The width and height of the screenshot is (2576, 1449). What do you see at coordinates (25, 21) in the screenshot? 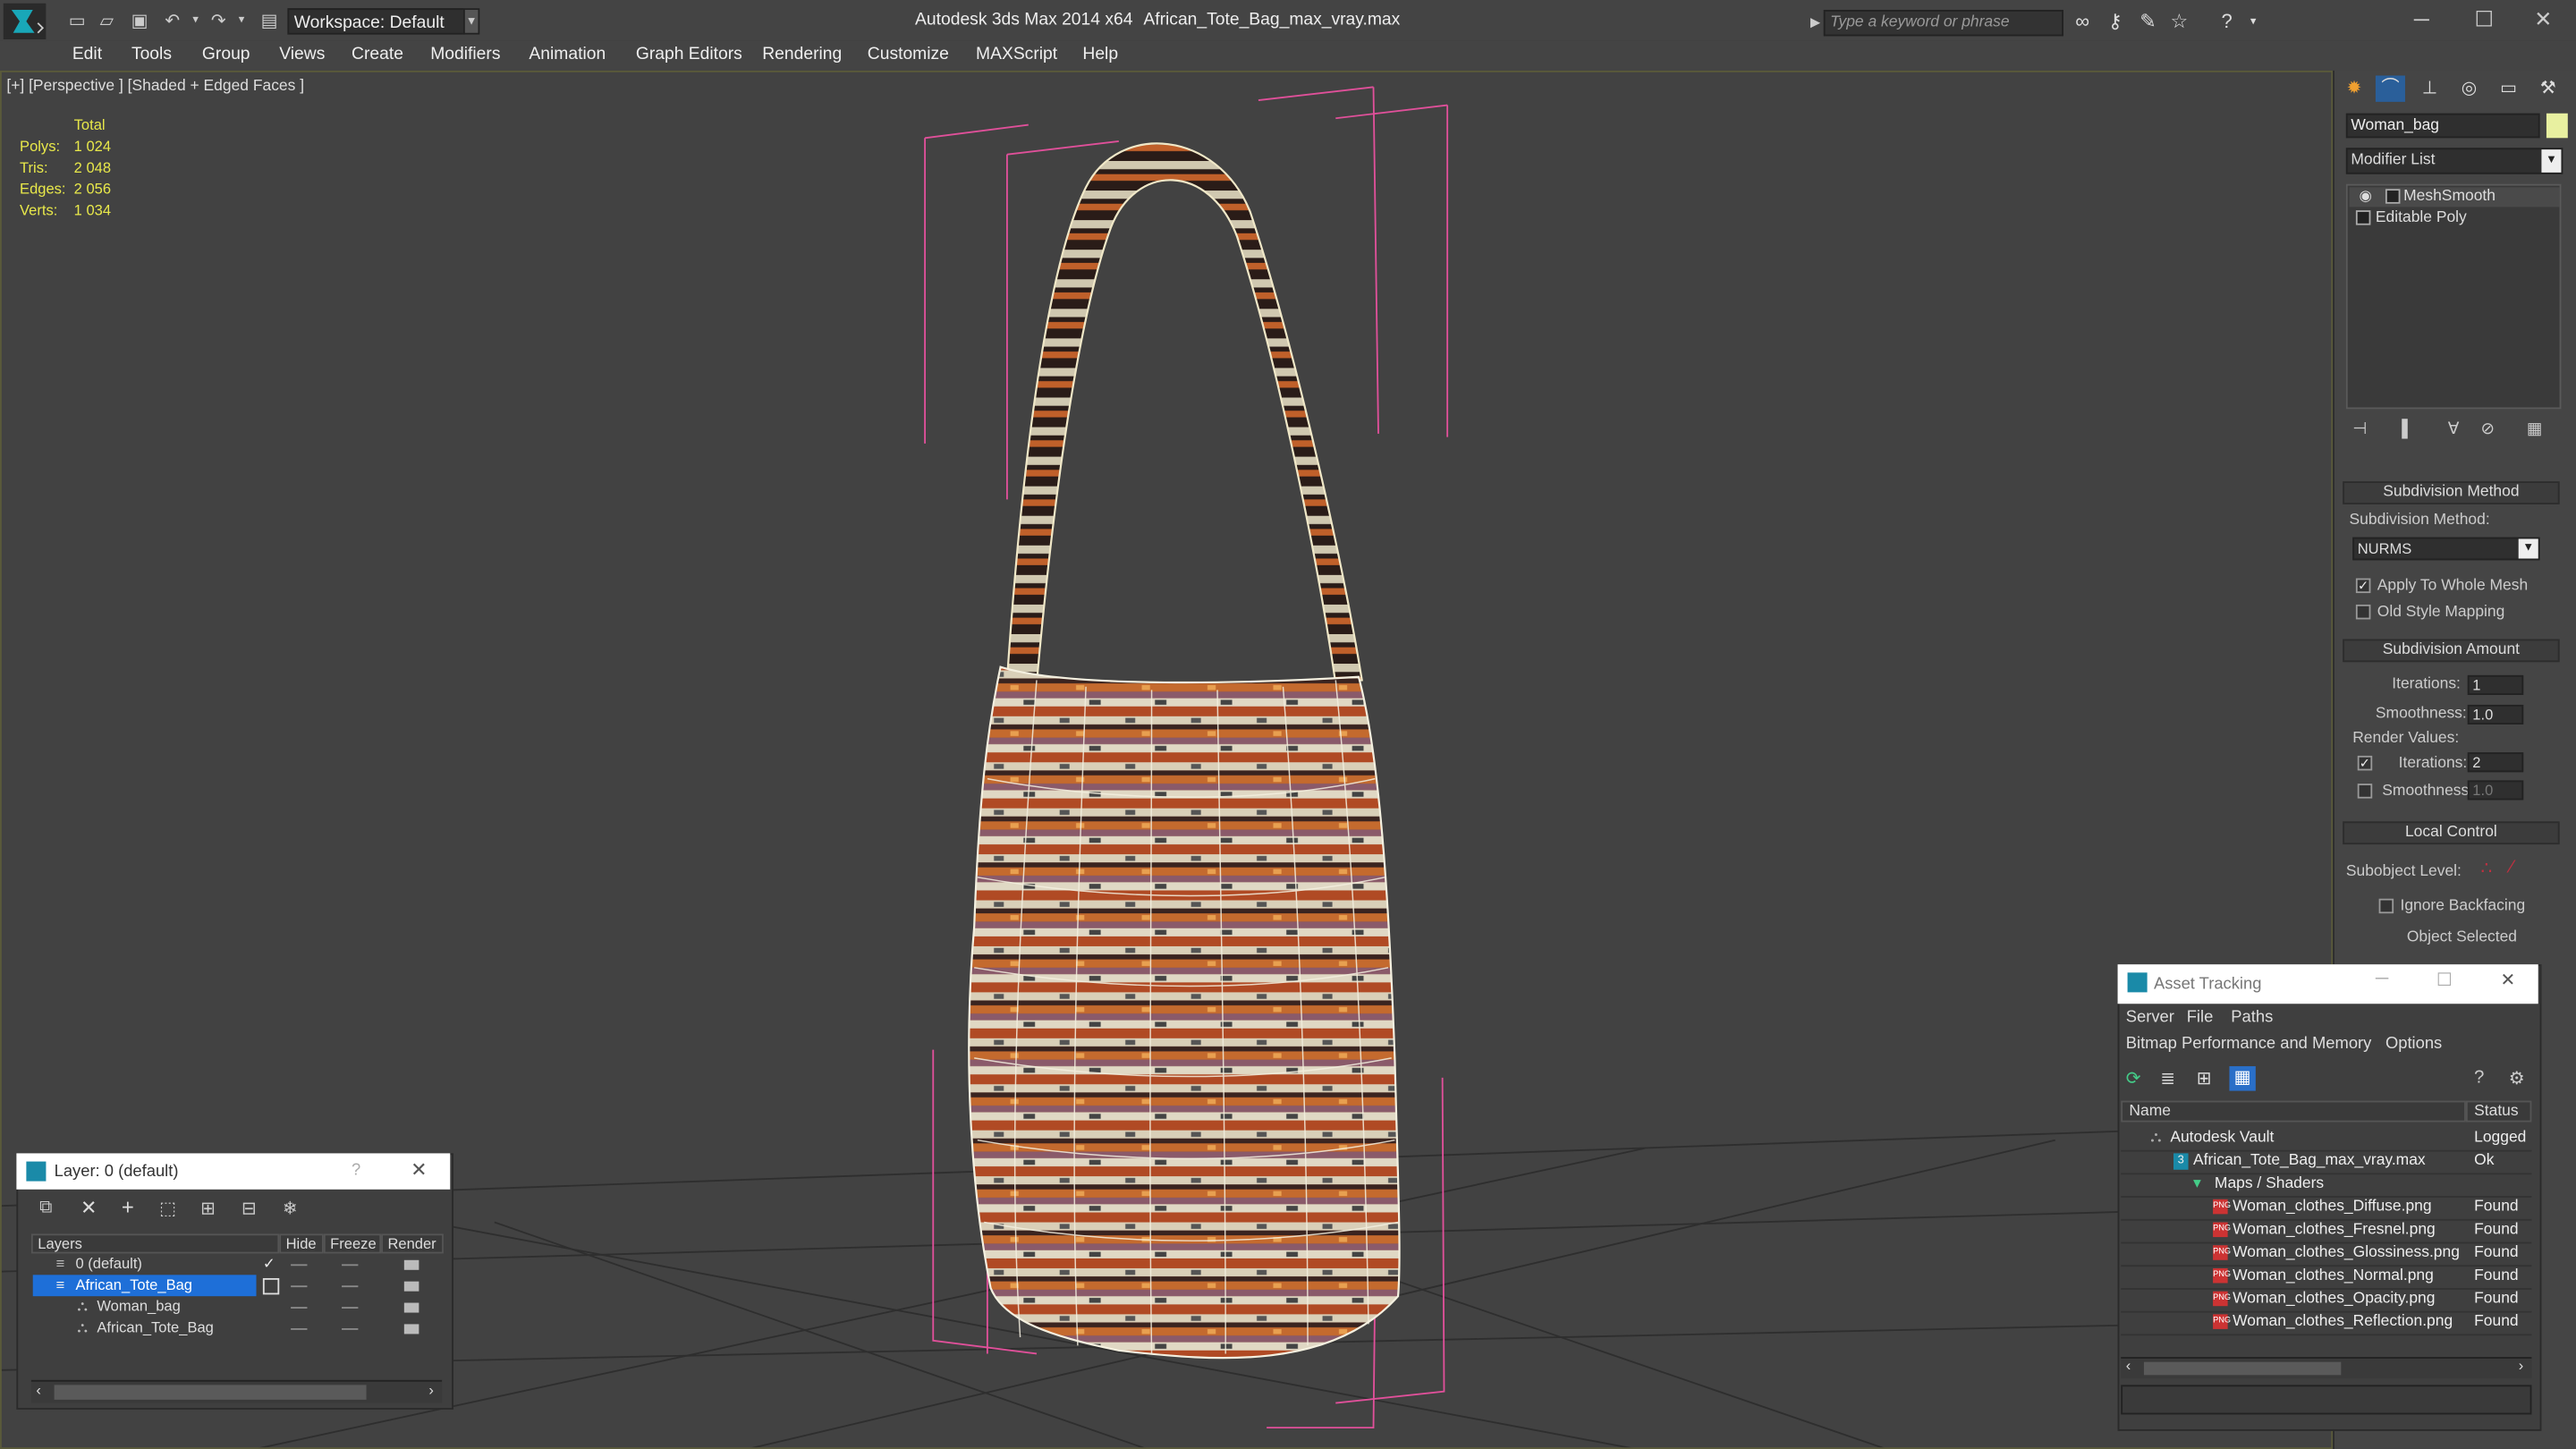
I see `app-logo-icon` at bounding box center [25, 21].